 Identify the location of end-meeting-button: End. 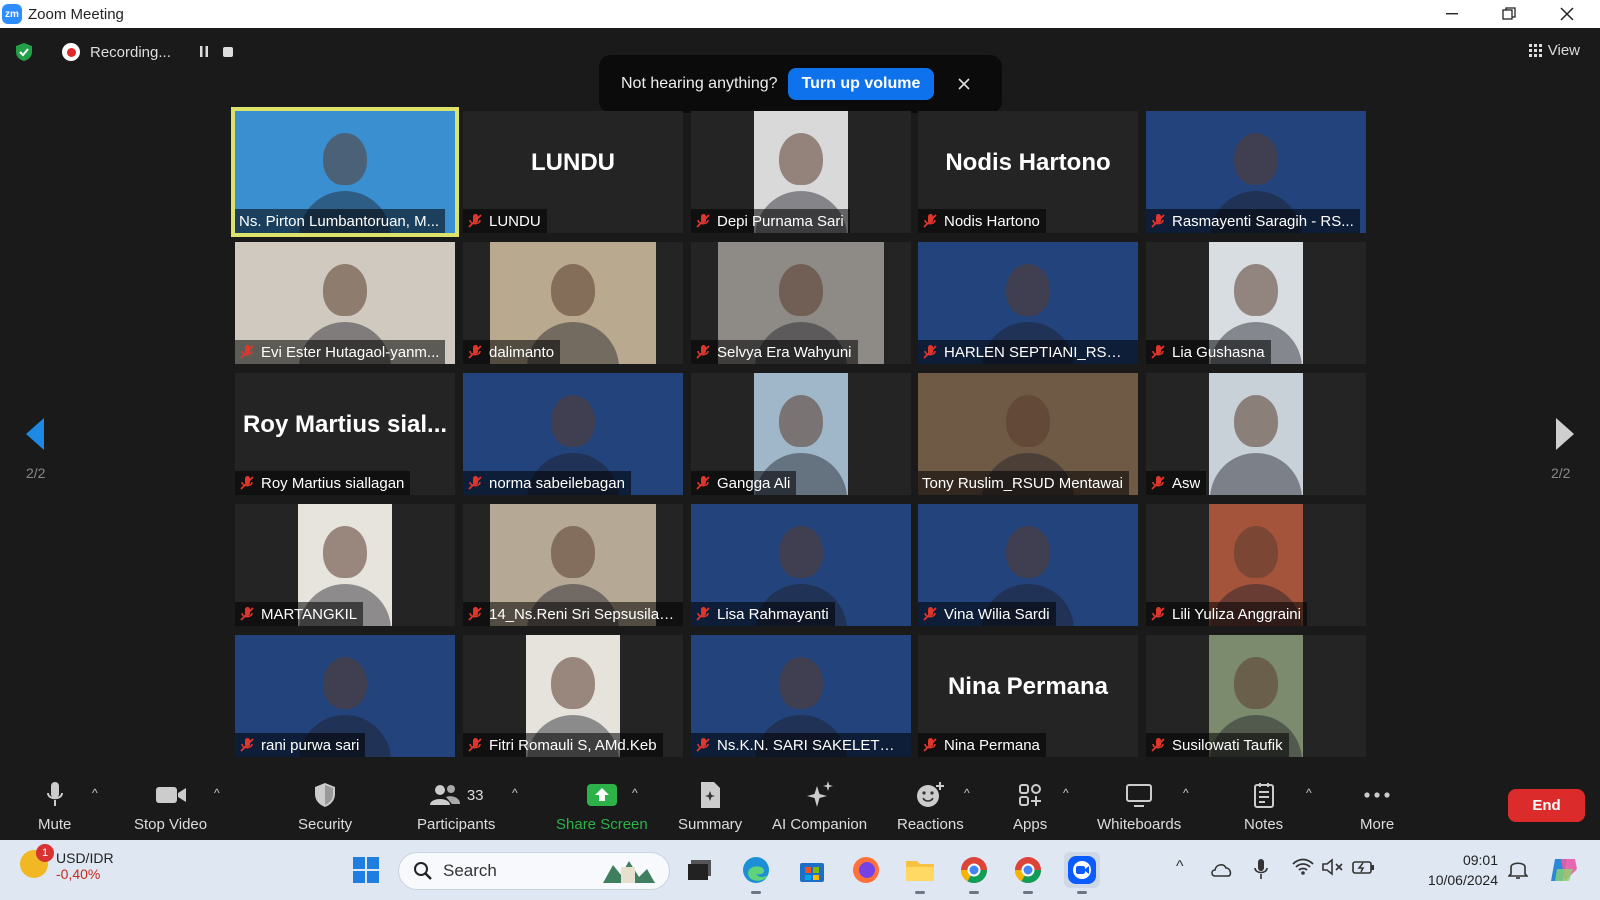
(1546, 805).